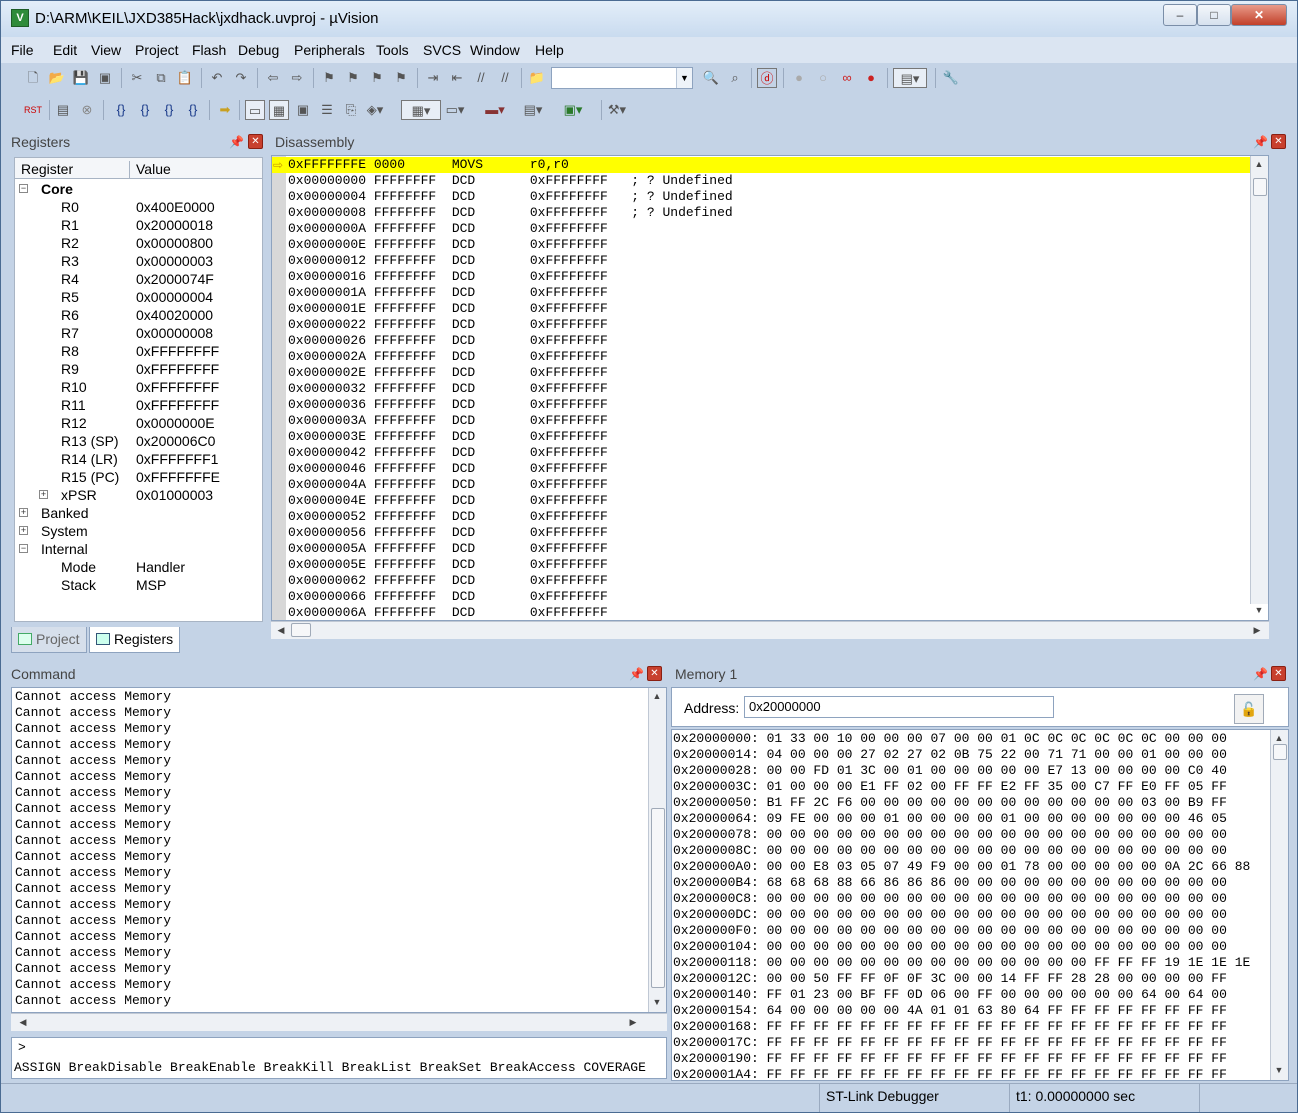 The width and height of the screenshot is (1298, 1113). Describe the element at coordinates (138, 352) in the screenshot. I see `register-row: R8 0xFFFFFFFF` at that location.